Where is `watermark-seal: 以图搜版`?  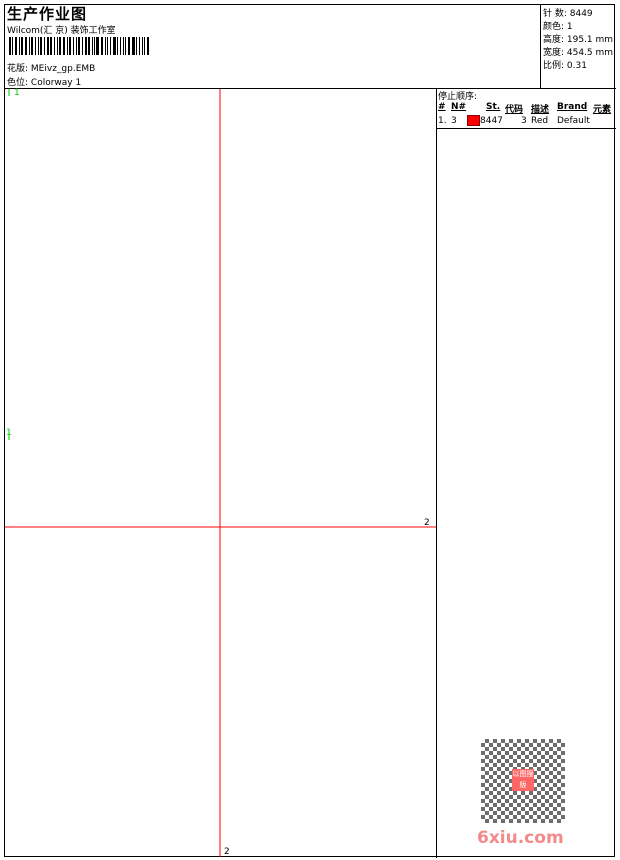
watermark-seal: 以图搜版 is located at coordinates (523, 780).